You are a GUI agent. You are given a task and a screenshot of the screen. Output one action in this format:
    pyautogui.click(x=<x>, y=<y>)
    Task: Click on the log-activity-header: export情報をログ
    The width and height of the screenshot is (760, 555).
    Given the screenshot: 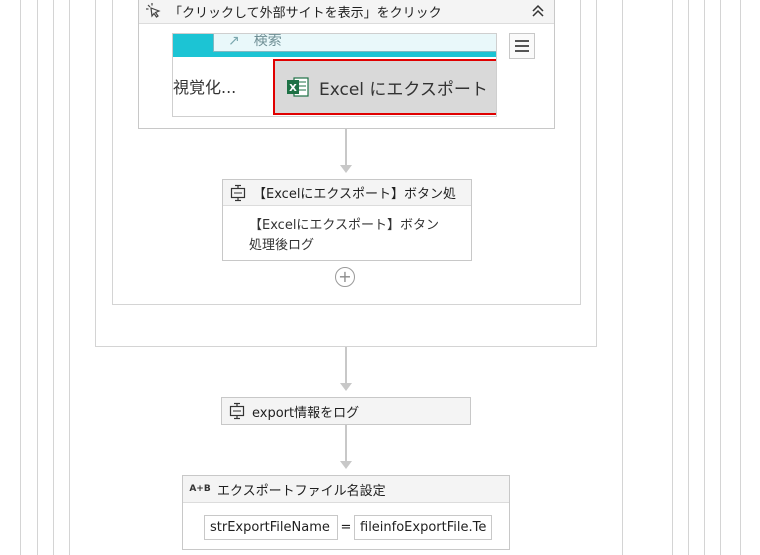 What is the action you would take?
    pyautogui.click(x=346, y=411)
    